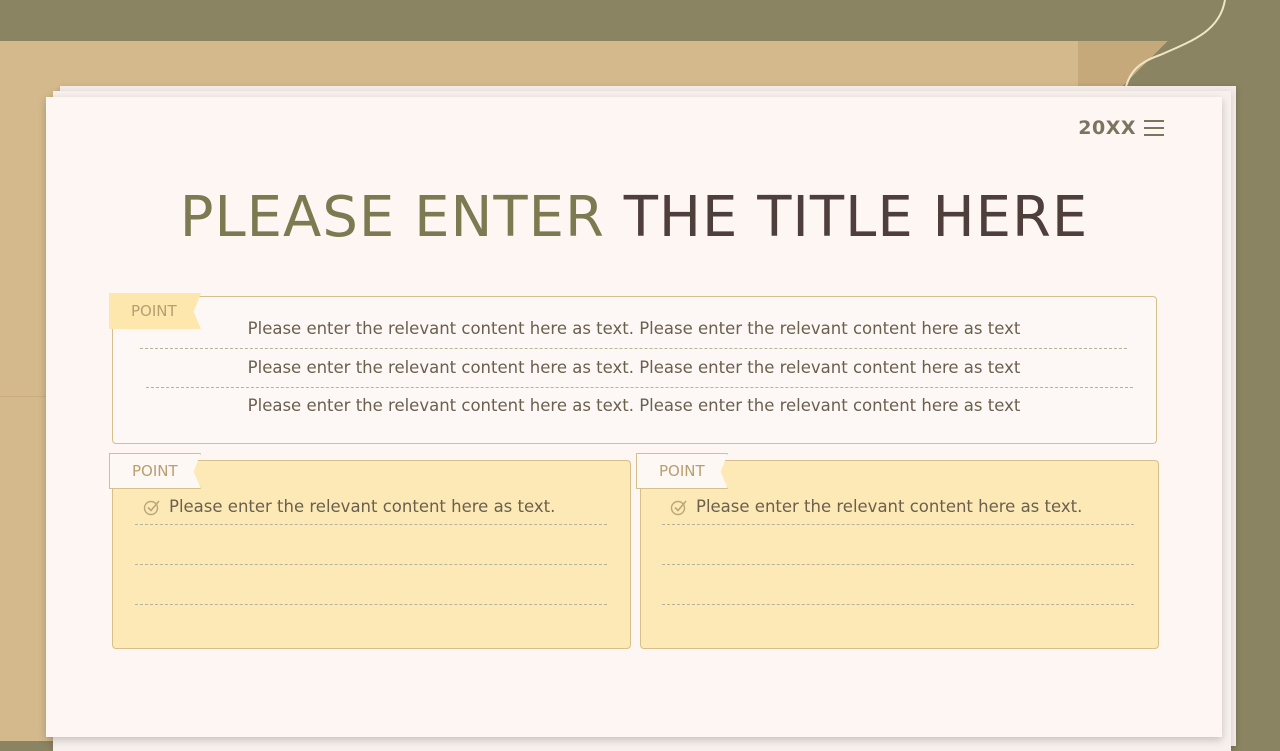 This screenshot has width=1280, height=751. I want to click on top-point-tag-label: POINT, so click(154, 311).